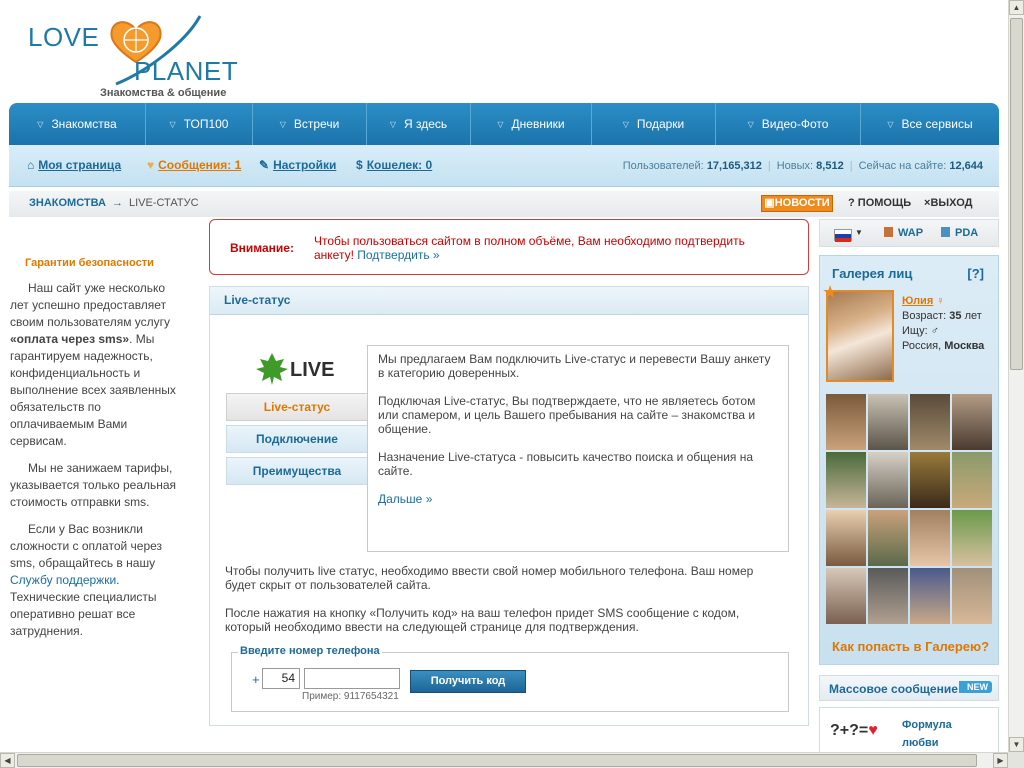 This screenshot has height=768, width=1024. I want to click on tab-connection: Подключение, so click(297, 439).